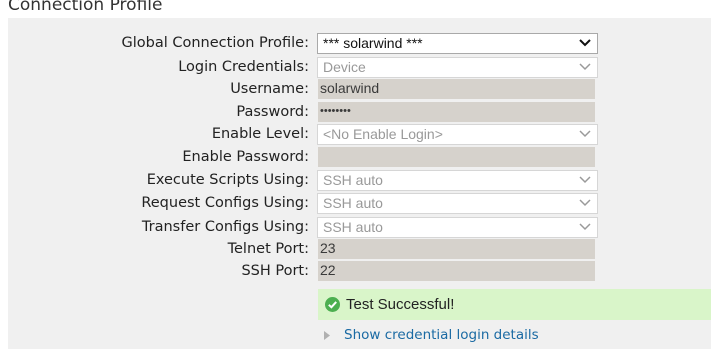  Describe the element at coordinates (383, 134) in the screenshot. I see `enable-level-value: <No Enable Login>` at that location.